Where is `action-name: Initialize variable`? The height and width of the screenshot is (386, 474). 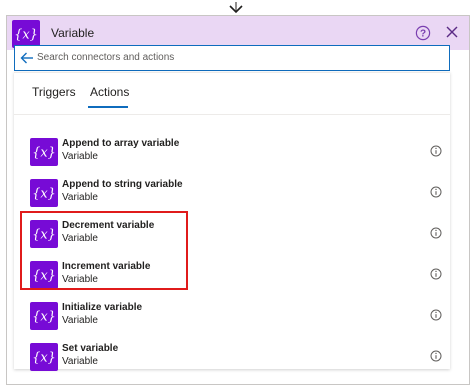 action-name: Initialize variable is located at coordinates (102, 307).